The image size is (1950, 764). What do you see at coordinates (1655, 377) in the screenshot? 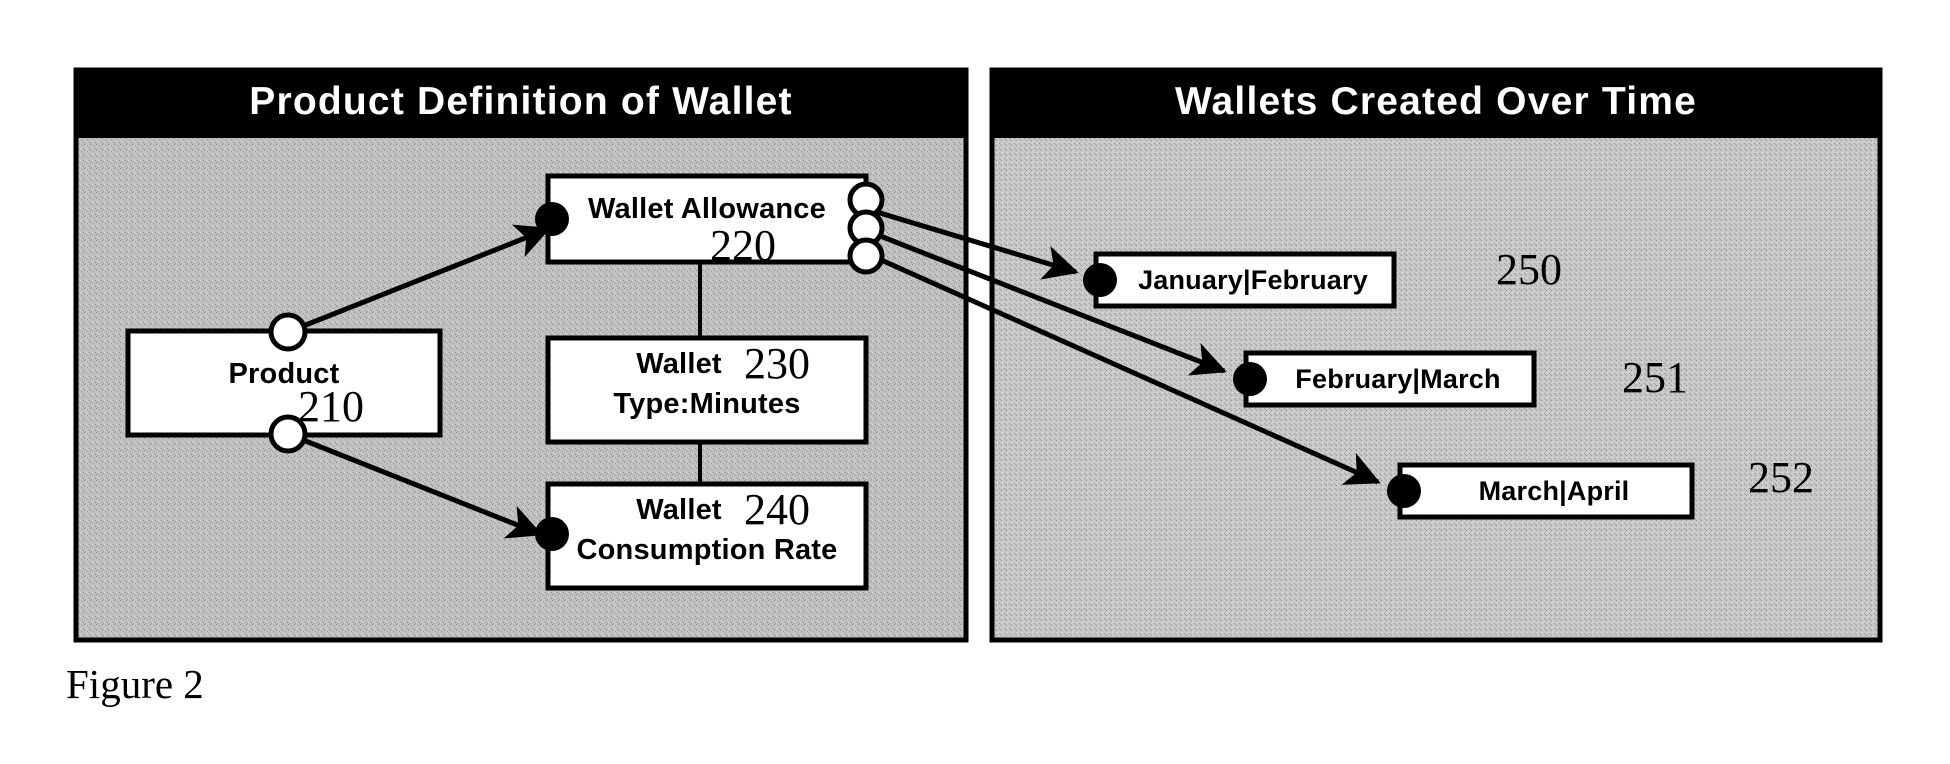
I see `ref-number-251: 251` at bounding box center [1655, 377].